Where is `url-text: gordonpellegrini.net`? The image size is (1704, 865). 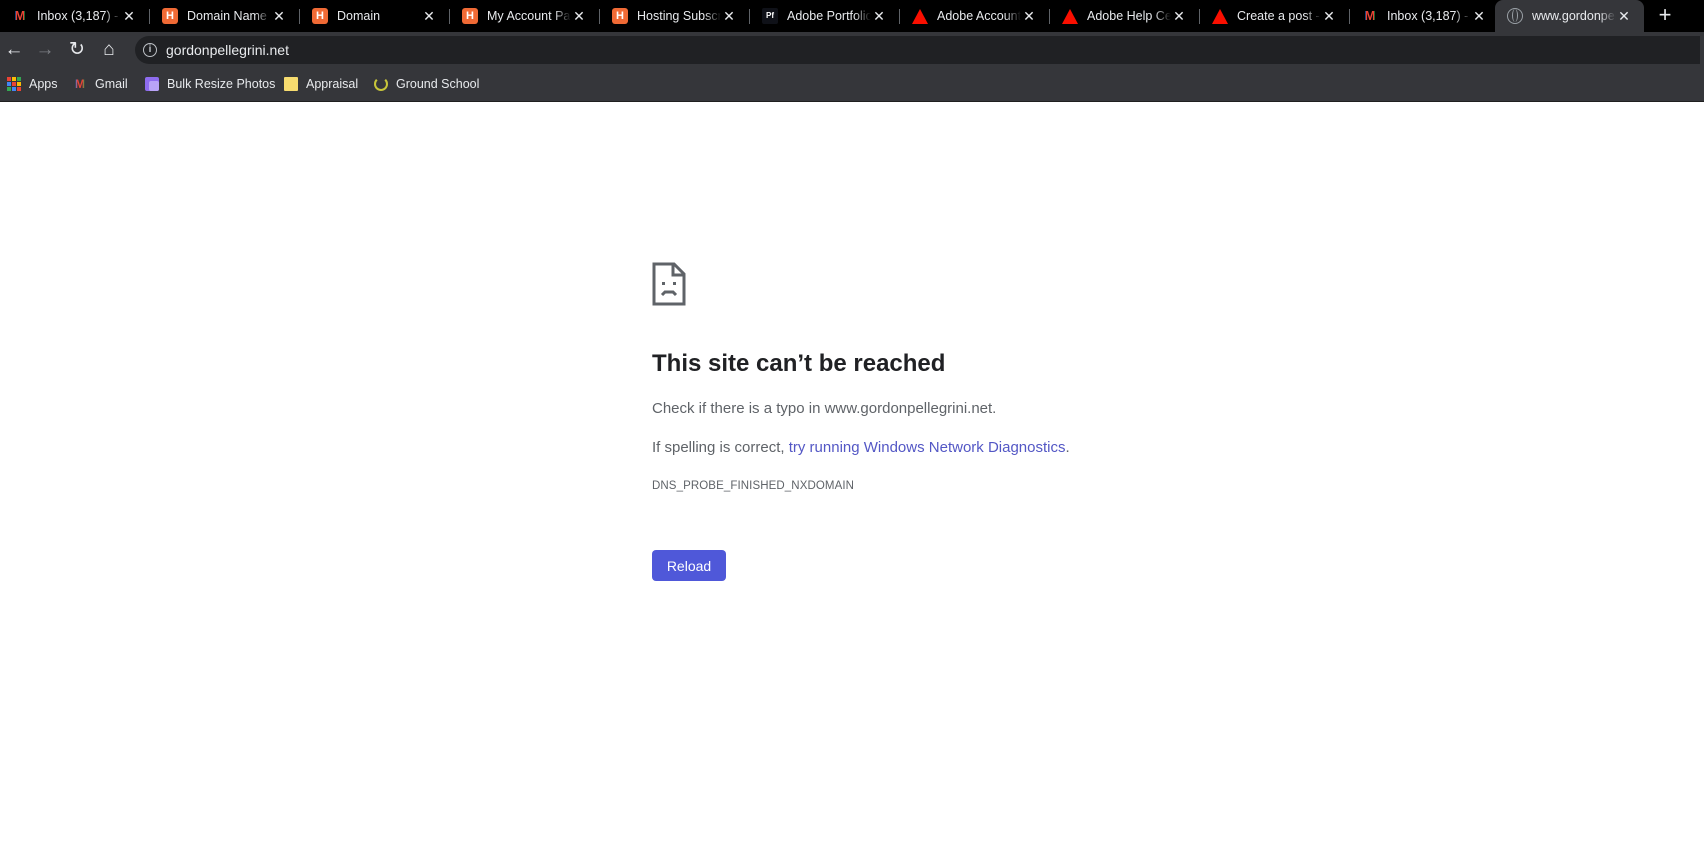
url-text: gordonpellegrini.net is located at coordinates (227, 50).